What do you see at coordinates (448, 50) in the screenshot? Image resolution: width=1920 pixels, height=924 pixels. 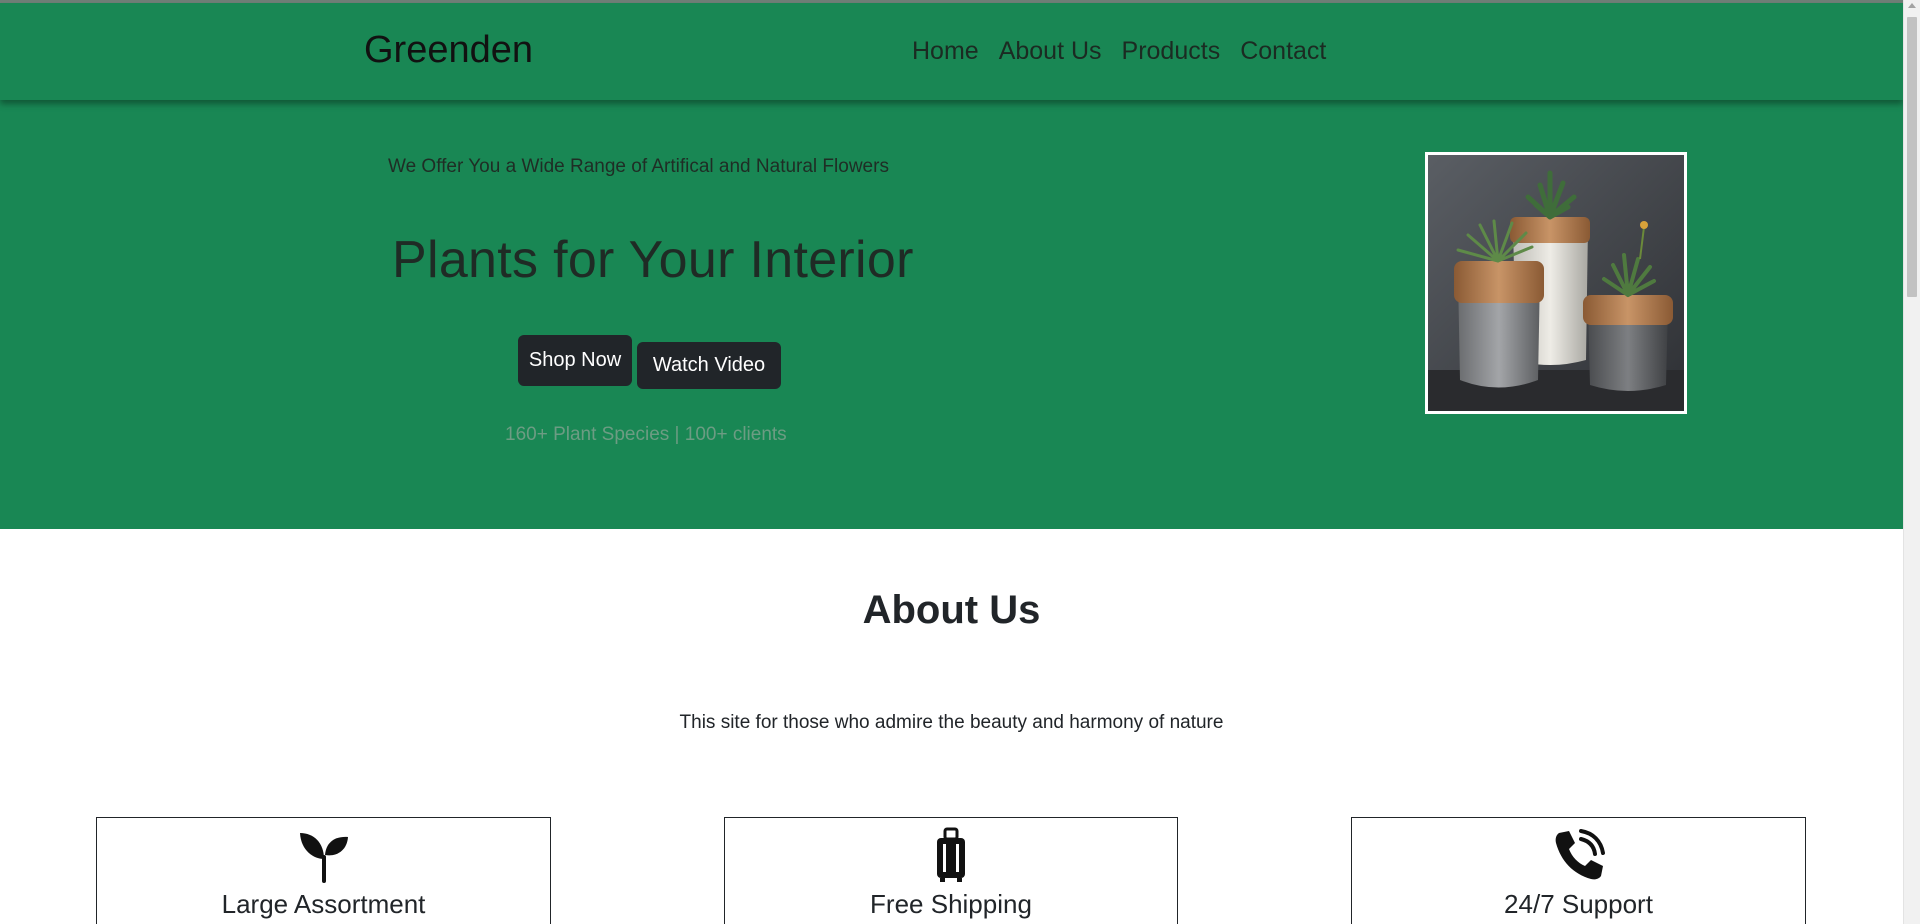 I see `brand-logo: Greenden` at bounding box center [448, 50].